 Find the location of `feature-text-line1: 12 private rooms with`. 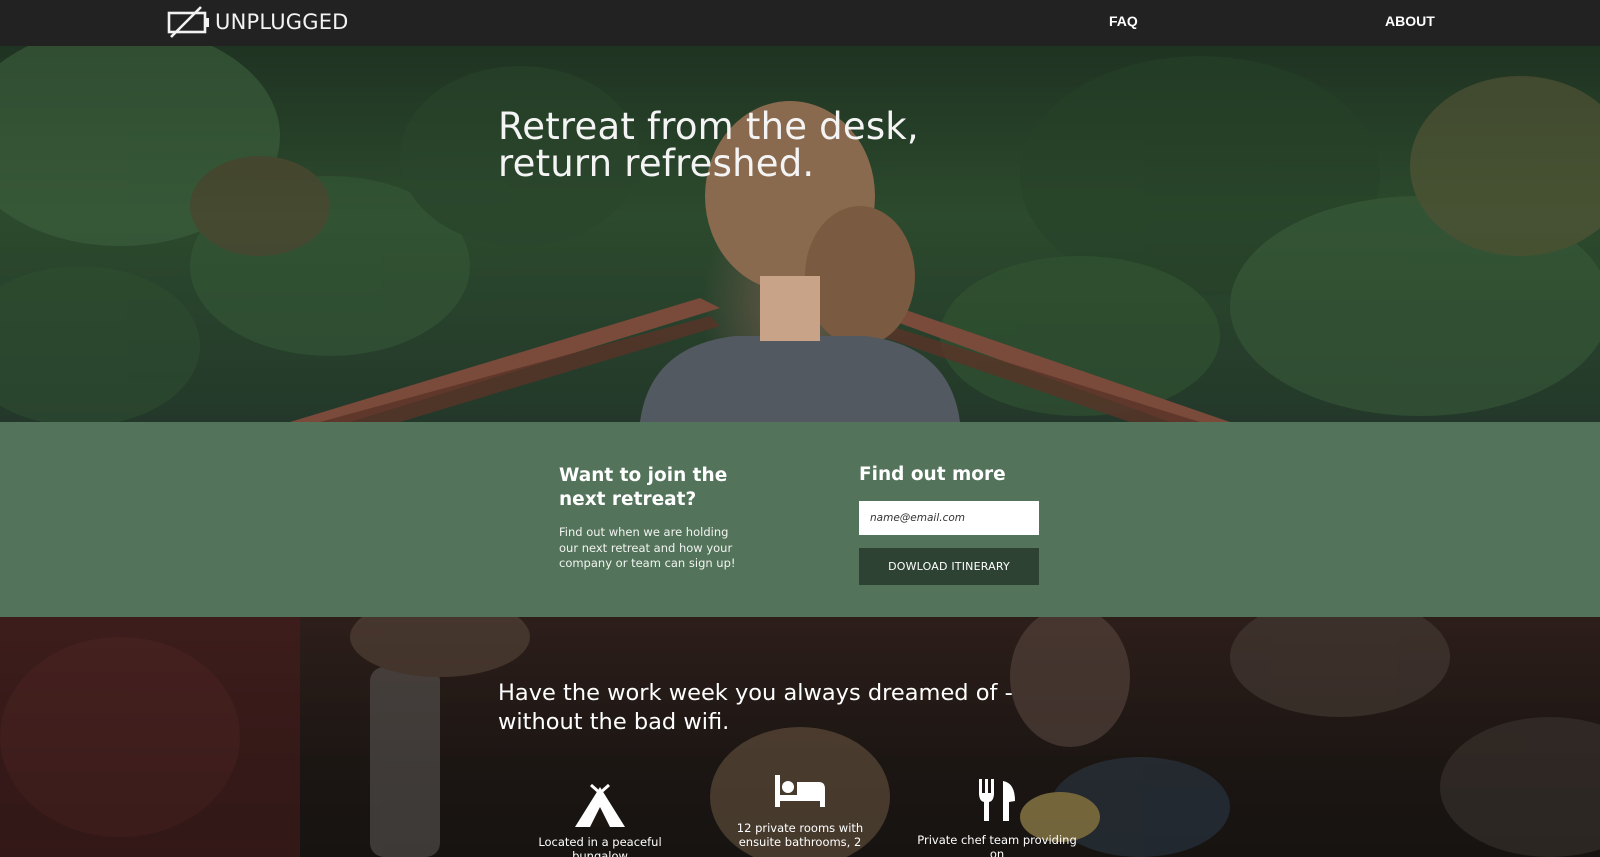

feature-text-line1: 12 private rooms with is located at coordinates (800, 828).